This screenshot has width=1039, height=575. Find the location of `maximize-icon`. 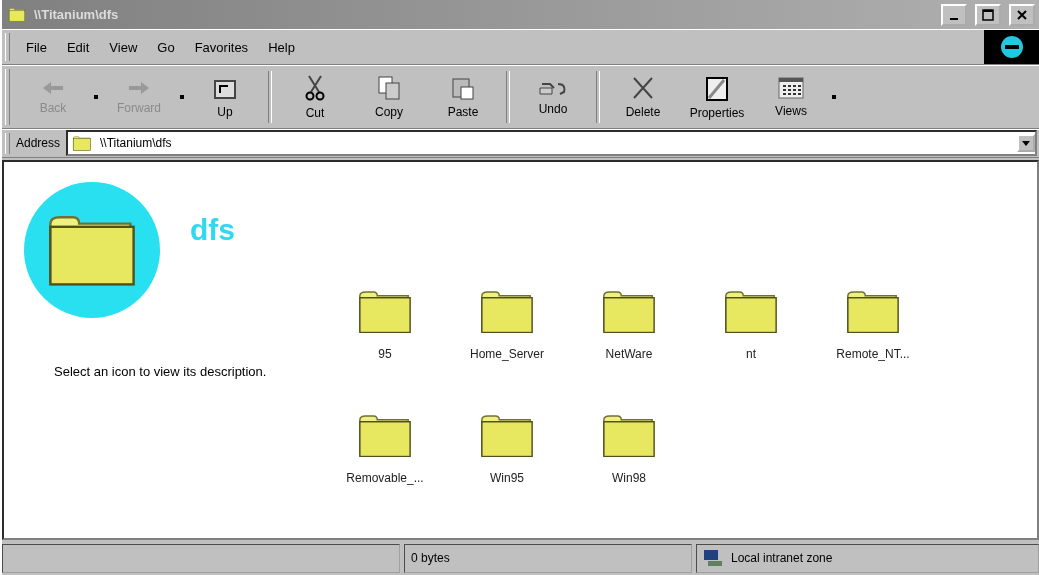

maximize-icon is located at coordinates (988, 14).